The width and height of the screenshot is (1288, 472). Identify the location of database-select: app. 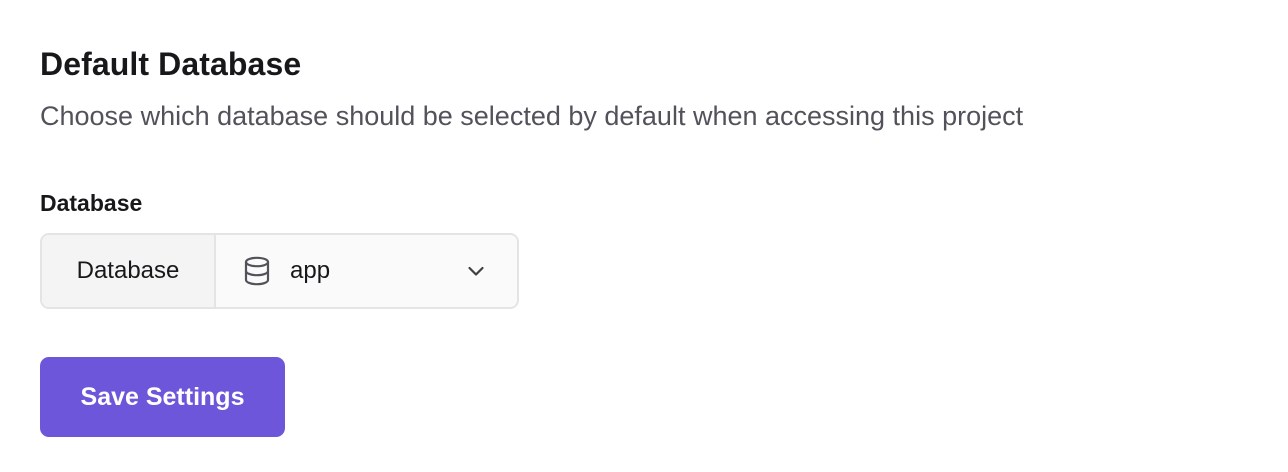
(366, 271).